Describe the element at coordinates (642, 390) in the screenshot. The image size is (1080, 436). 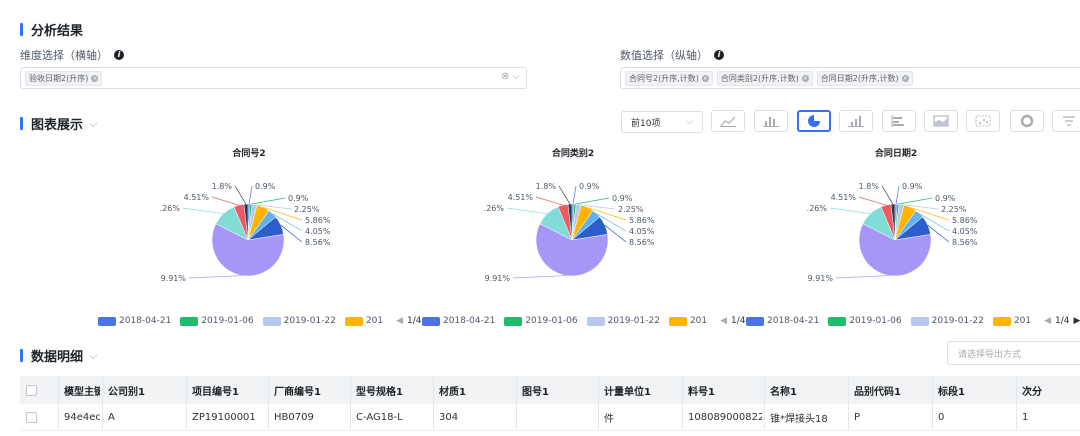
I see `column-header: 计量单位1` at that location.